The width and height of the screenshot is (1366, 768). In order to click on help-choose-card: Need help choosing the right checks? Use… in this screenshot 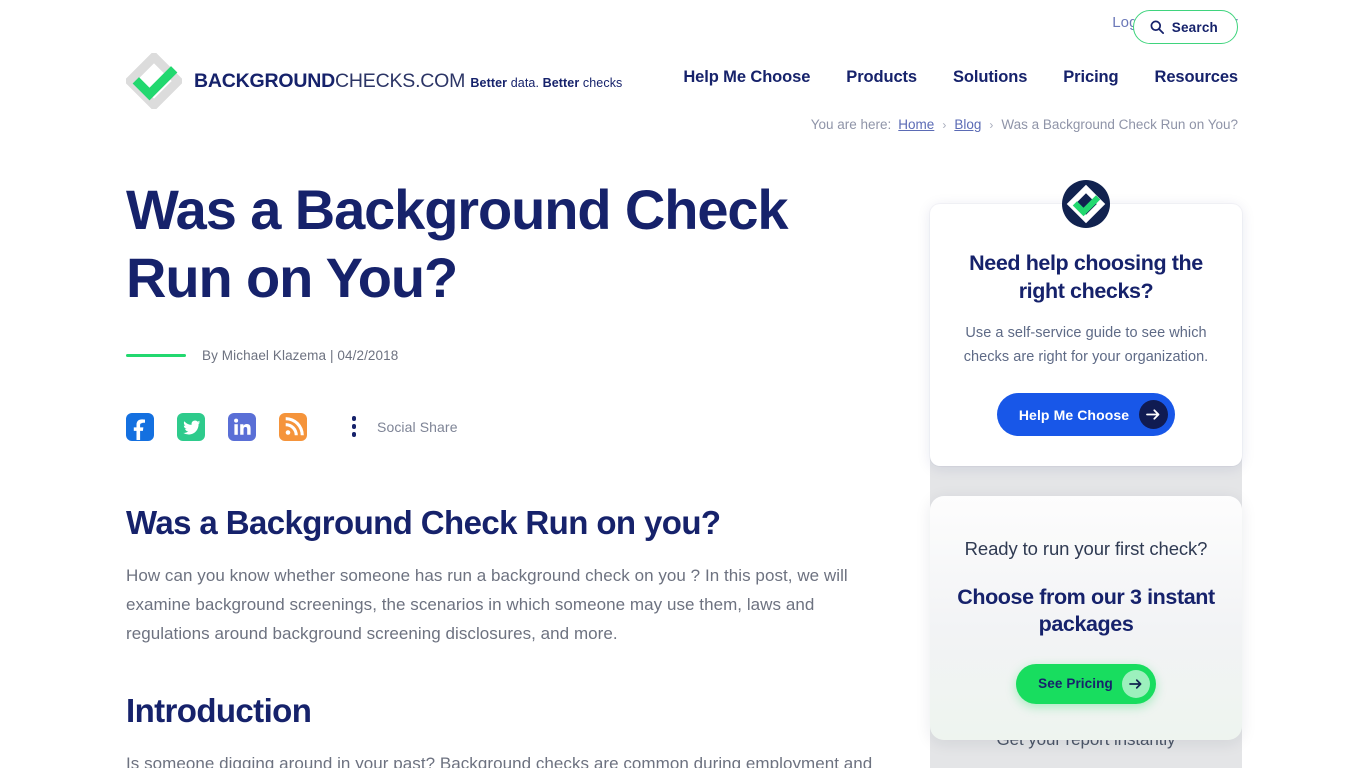, I will do `click(1086, 323)`.